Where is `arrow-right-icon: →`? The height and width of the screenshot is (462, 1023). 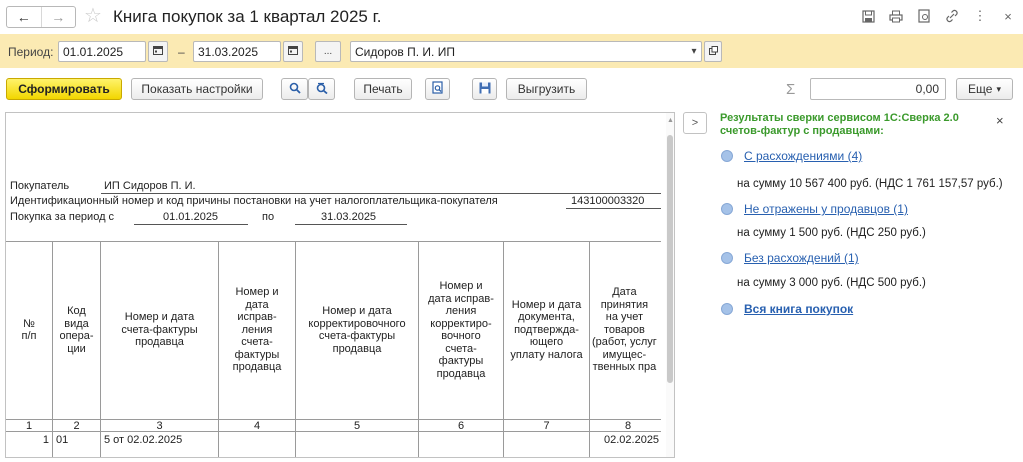
arrow-right-icon: → is located at coordinates (58, 17).